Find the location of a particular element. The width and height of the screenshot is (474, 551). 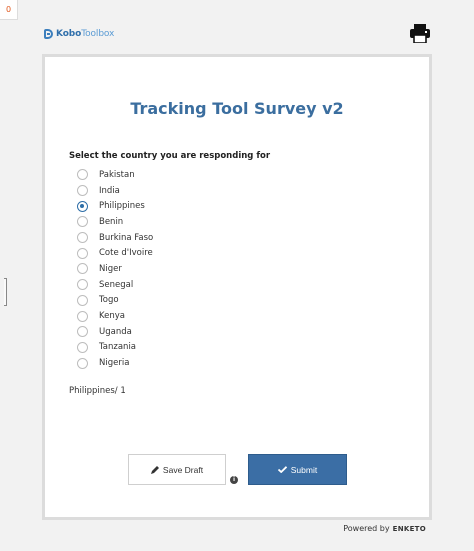

radio-checked-icon is located at coordinates (82, 206).